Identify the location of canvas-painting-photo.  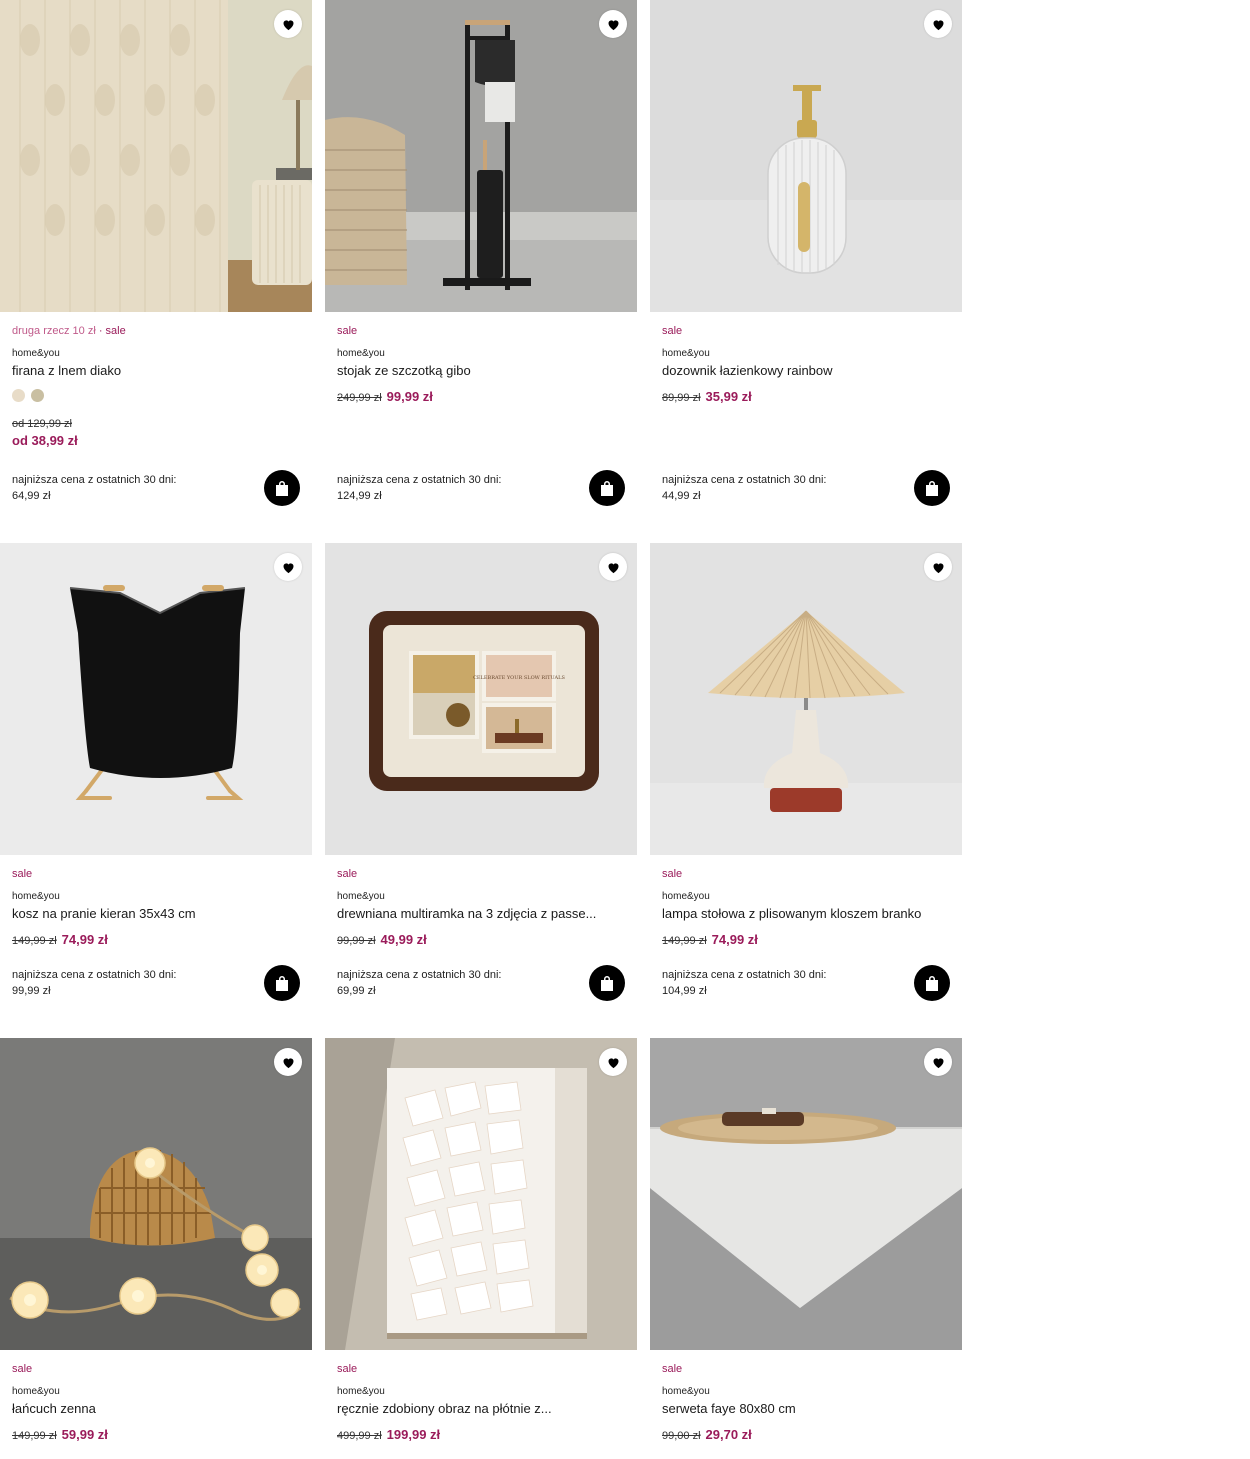
(481, 1194).